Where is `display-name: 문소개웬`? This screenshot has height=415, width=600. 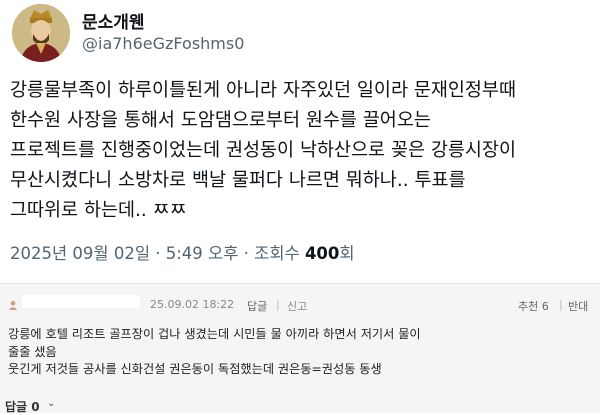 display-name: 문소개웬 is located at coordinates (113, 20).